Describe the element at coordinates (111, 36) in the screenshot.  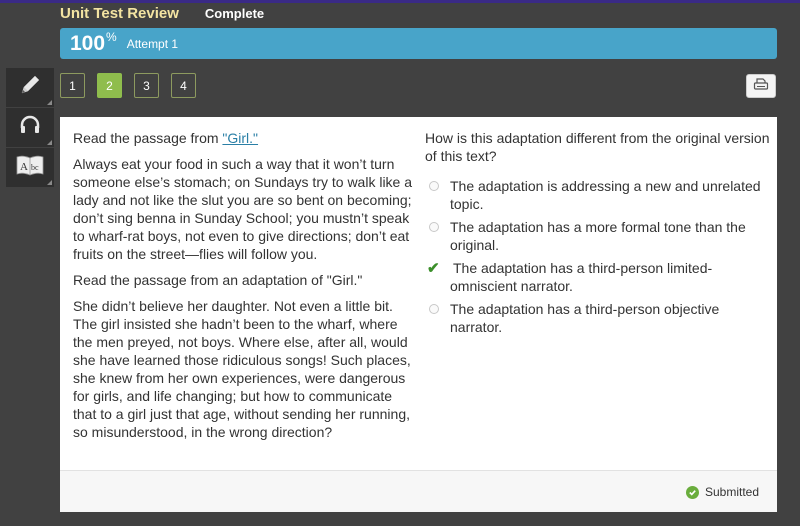
I see `percent-sign: %` at that location.